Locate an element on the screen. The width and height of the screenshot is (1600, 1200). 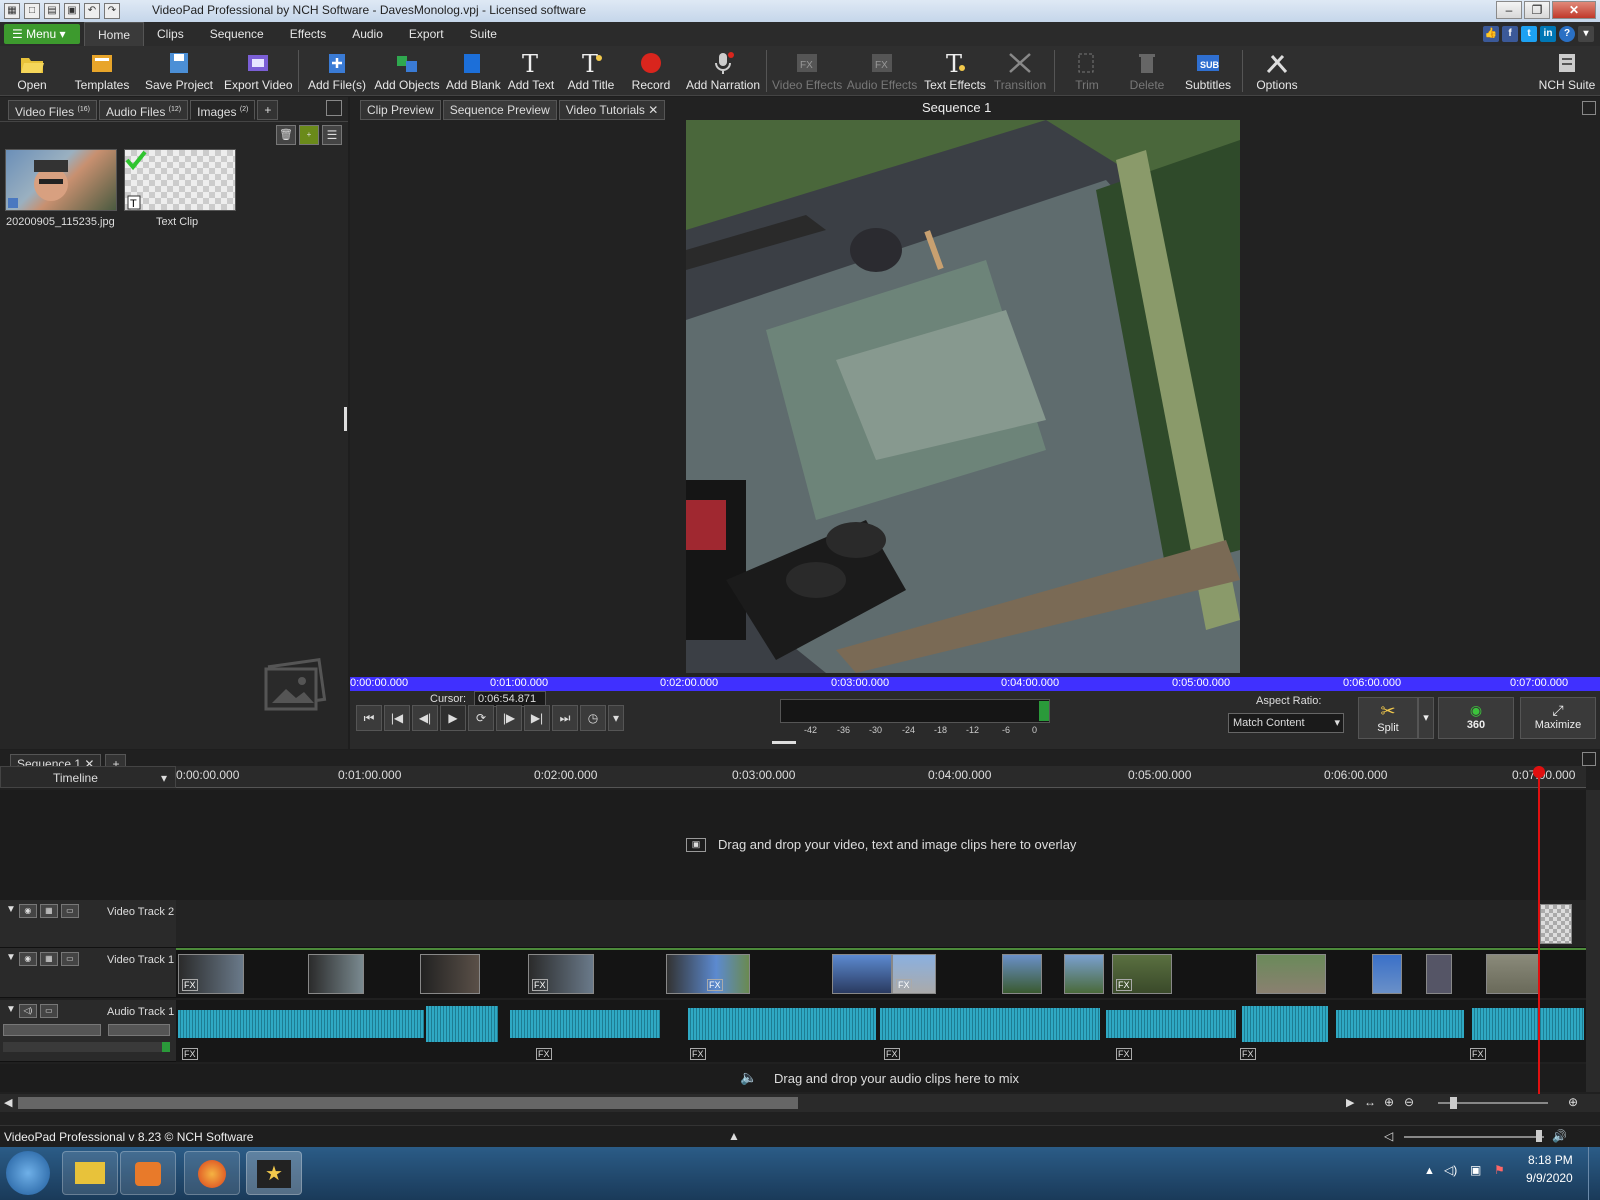
add-files-button: Add File(s) is located at coordinates (337, 71).